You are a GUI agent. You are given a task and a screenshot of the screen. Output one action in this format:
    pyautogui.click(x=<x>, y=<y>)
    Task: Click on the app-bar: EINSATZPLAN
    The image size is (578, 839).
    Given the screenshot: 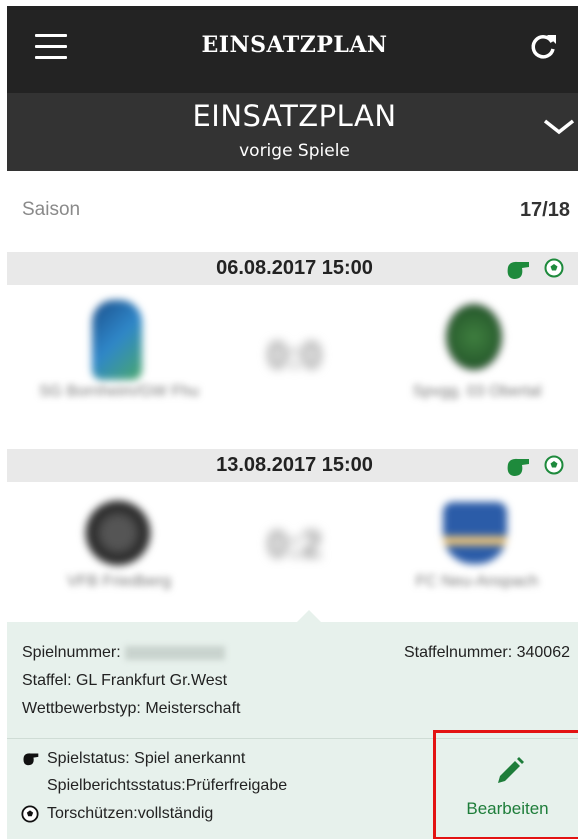 What is the action you would take?
    pyautogui.click(x=292, y=49)
    